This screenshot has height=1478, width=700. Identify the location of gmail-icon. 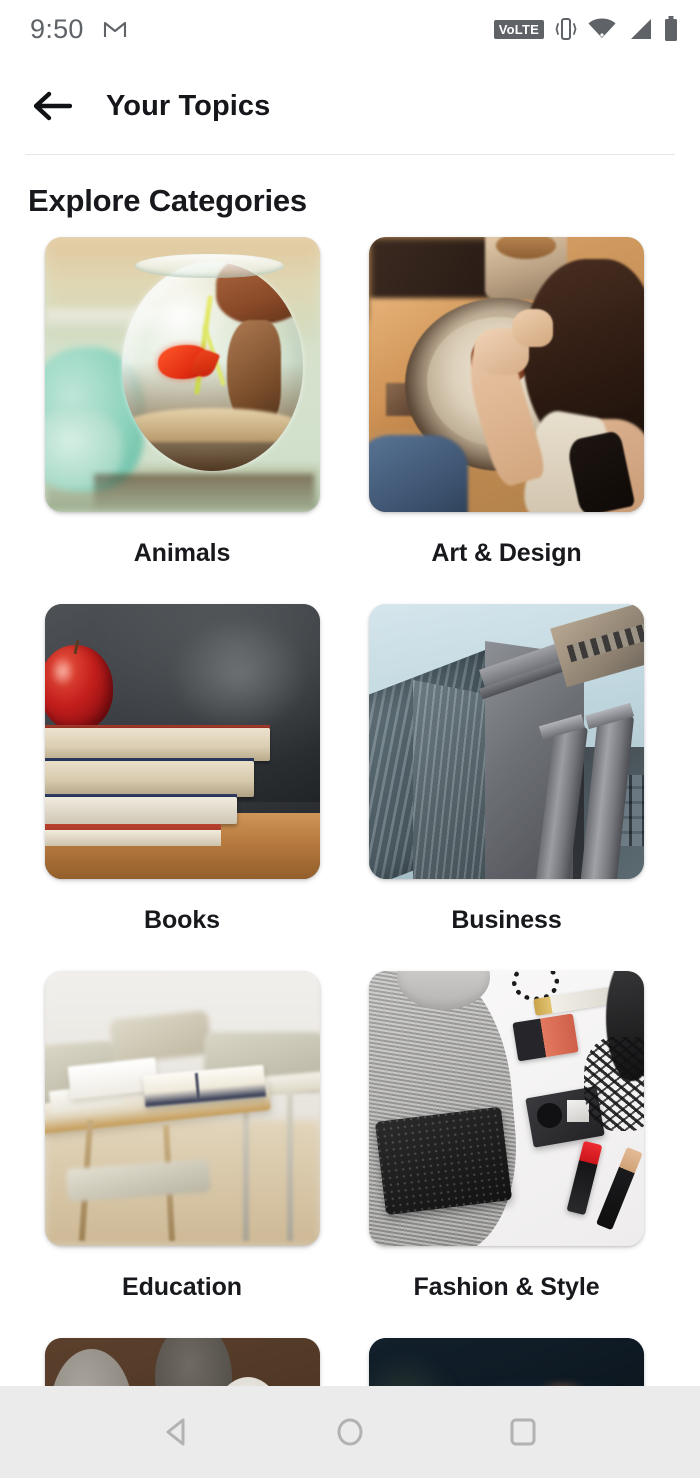
(115, 29).